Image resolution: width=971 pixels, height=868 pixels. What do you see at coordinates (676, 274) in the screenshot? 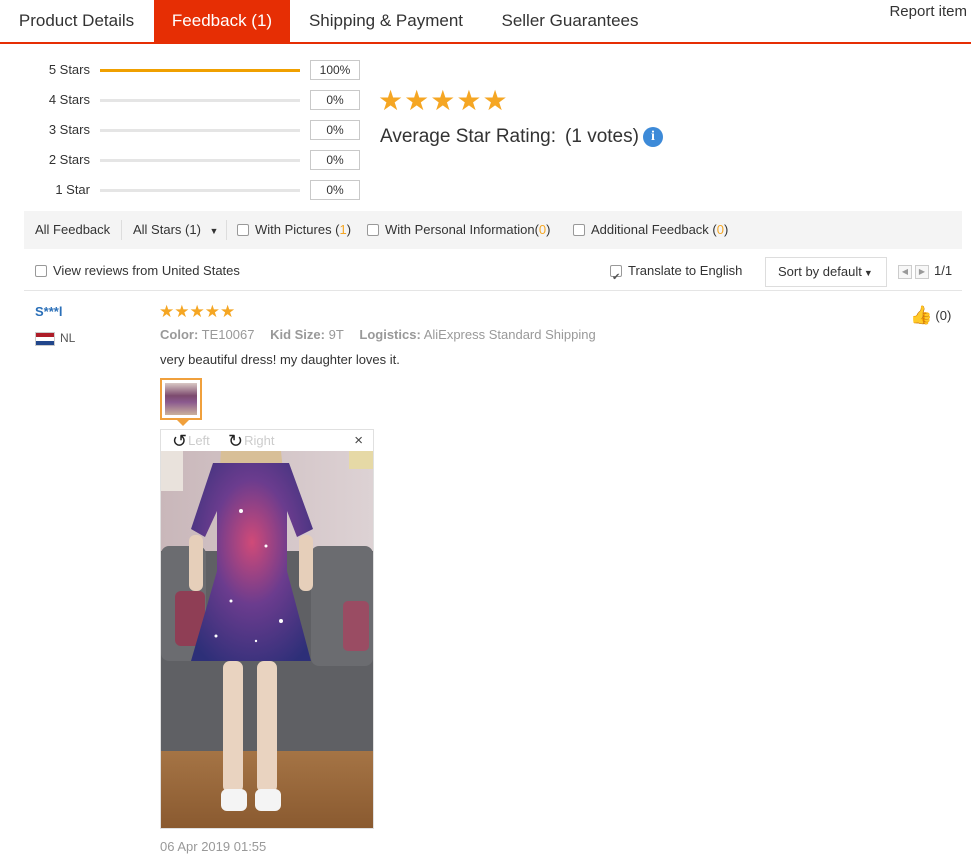
I see `translate-option: Translate to English` at bounding box center [676, 274].